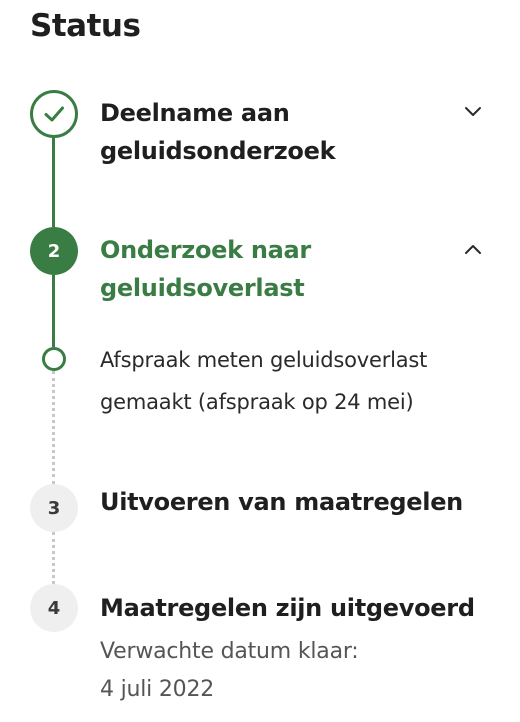 The width and height of the screenshot is (520, 722). What do you see at coordinates (205, 250) in the screenshot?
I see `step-2-title-line1: Onderzoek naar` at bounding box center [205, 250].